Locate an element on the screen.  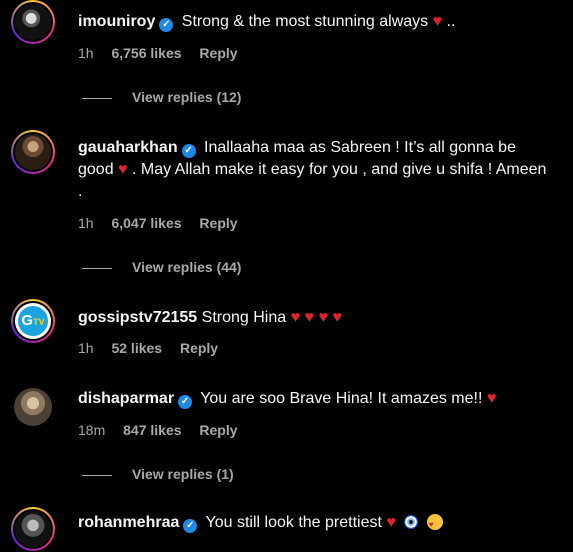
heart-emoji-icon: ♥ ♥ ♥ ♥ is located at coordinates (316, 317).